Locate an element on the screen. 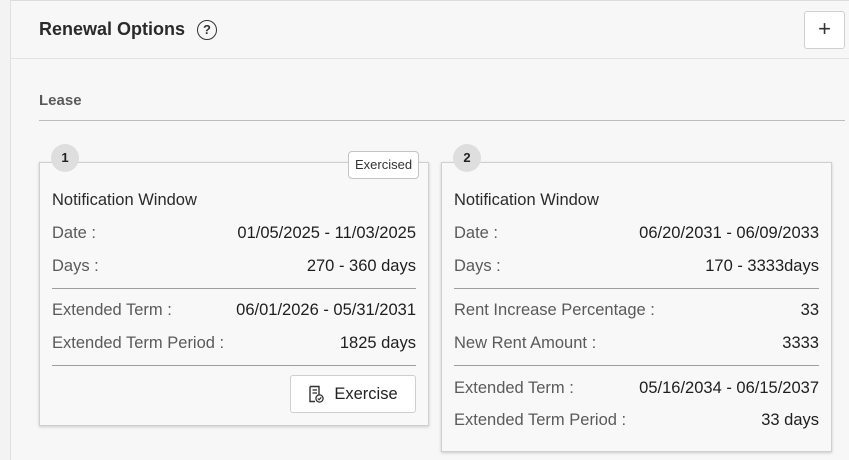 This screenshot has width=849, height=460. new-rent-amount-label: New Rent Amount : is located at coordinates (525, 343).